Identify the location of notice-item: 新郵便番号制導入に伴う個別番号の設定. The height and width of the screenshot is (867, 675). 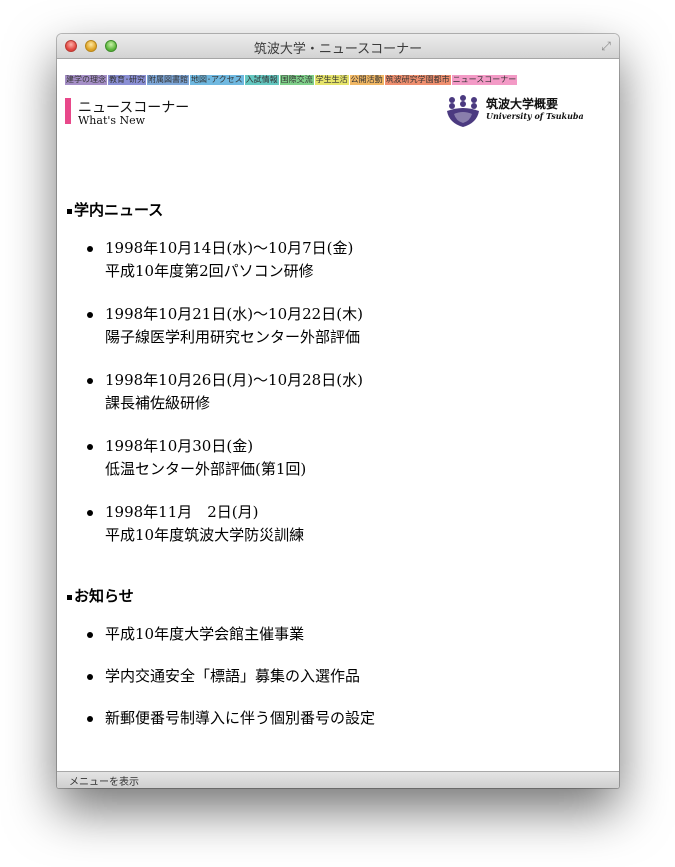
(231, 718).